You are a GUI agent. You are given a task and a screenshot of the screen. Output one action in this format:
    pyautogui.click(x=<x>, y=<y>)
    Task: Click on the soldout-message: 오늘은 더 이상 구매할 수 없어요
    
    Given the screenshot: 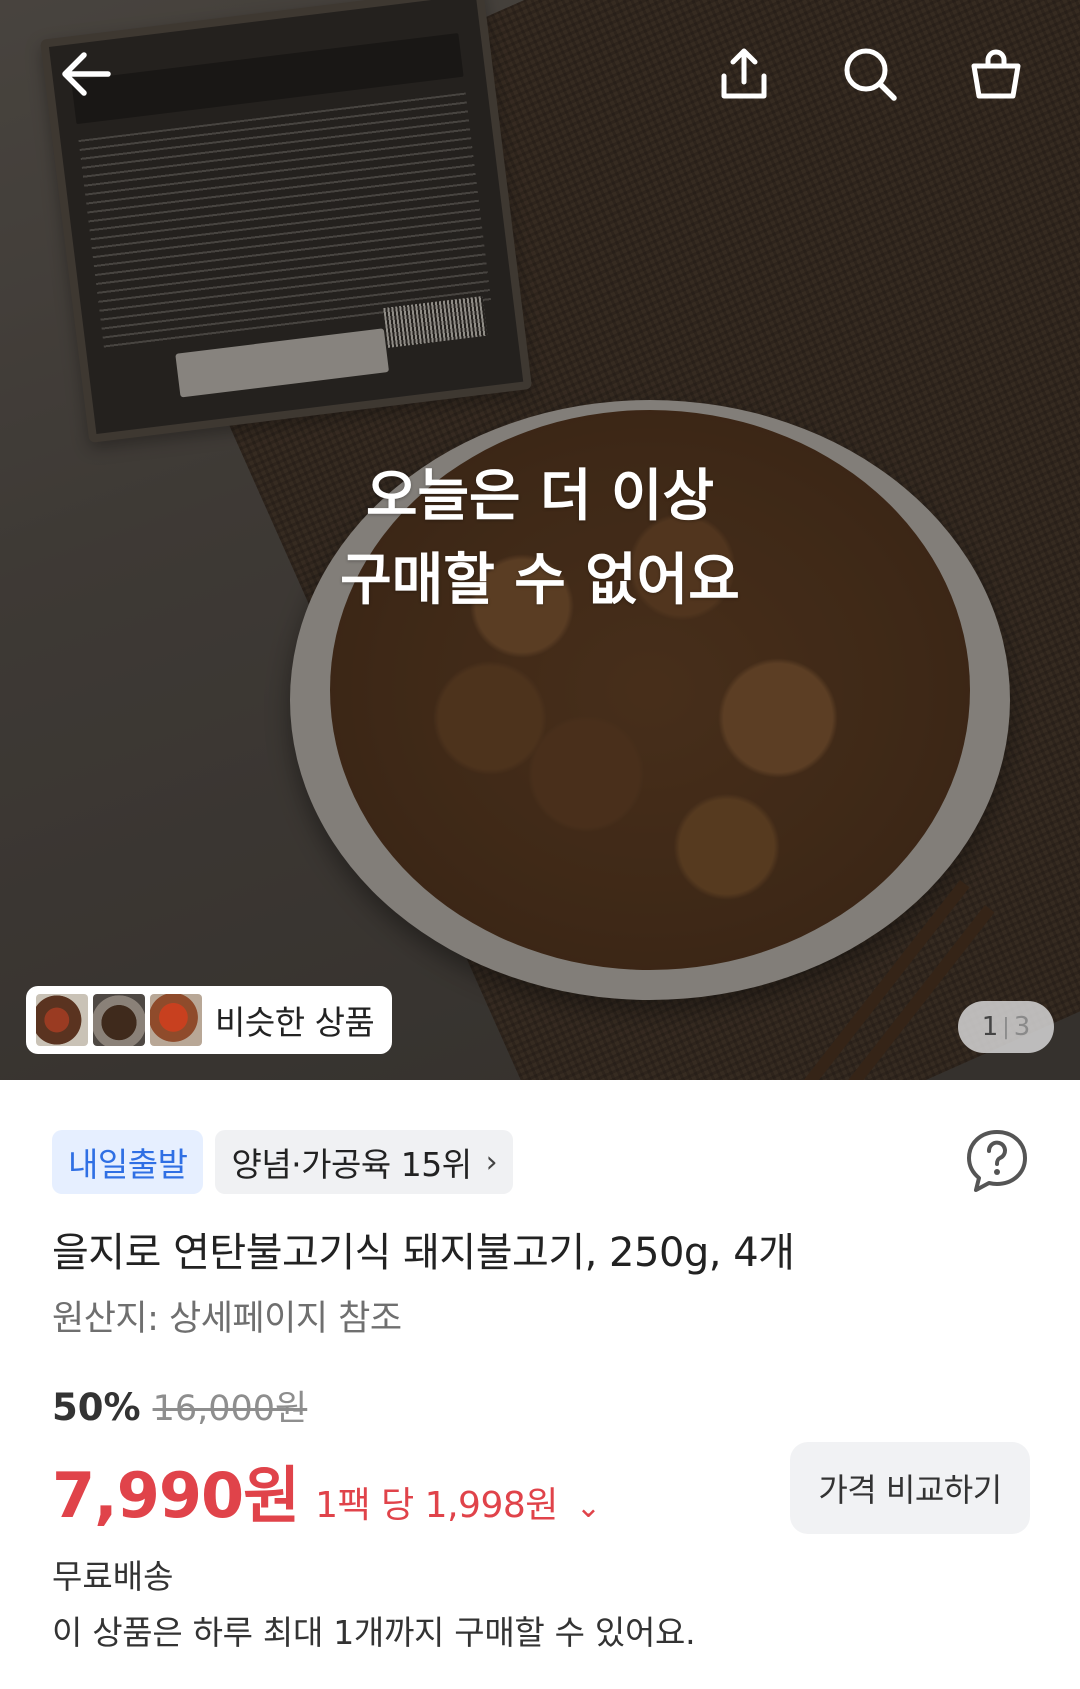 What is the action you would take?
    pyautogui.click(x=540, y=539)
    